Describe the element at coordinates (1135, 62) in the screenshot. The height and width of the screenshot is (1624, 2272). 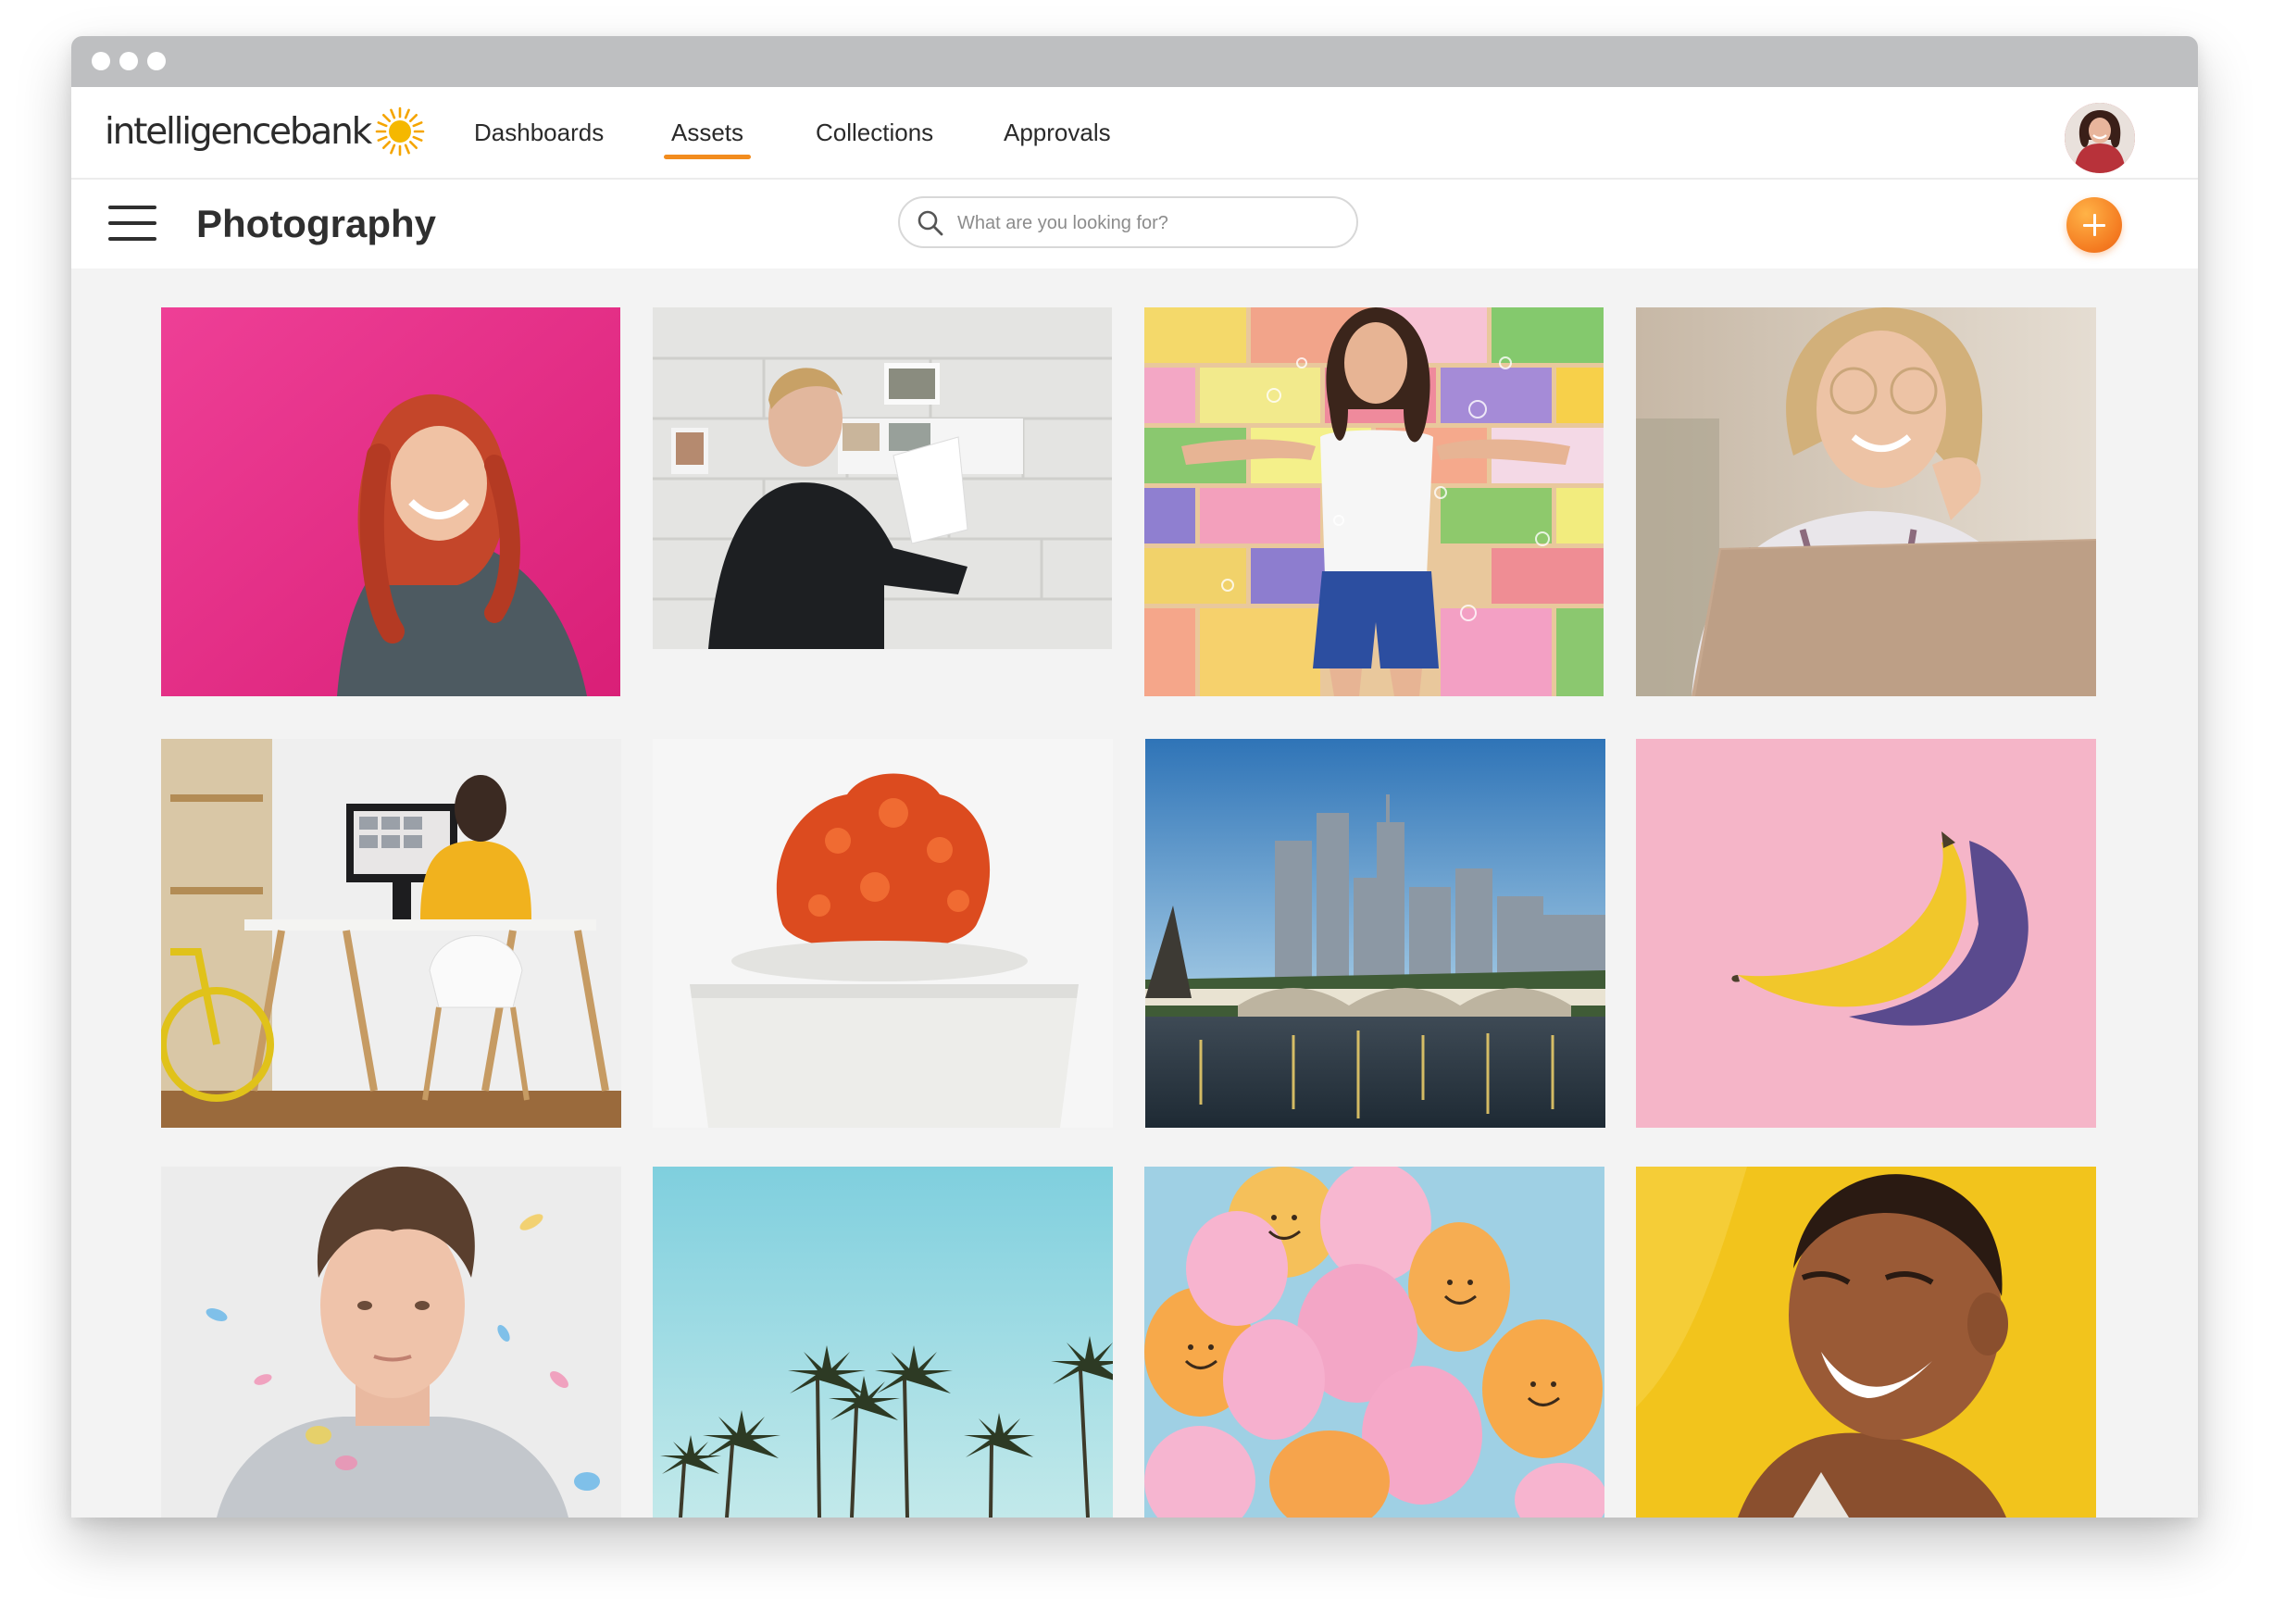
I see `window-chrome` at that location.